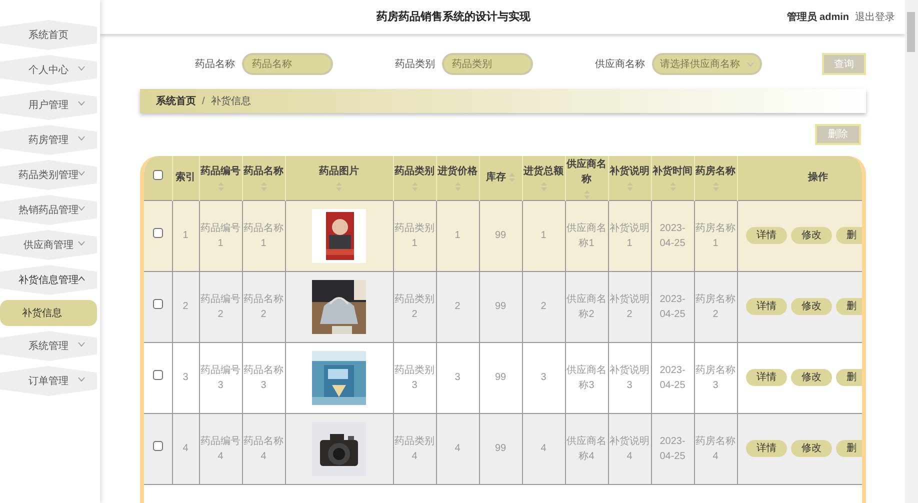  I want to click on breadcrumb-current: 补货信息, so click(230, 101).